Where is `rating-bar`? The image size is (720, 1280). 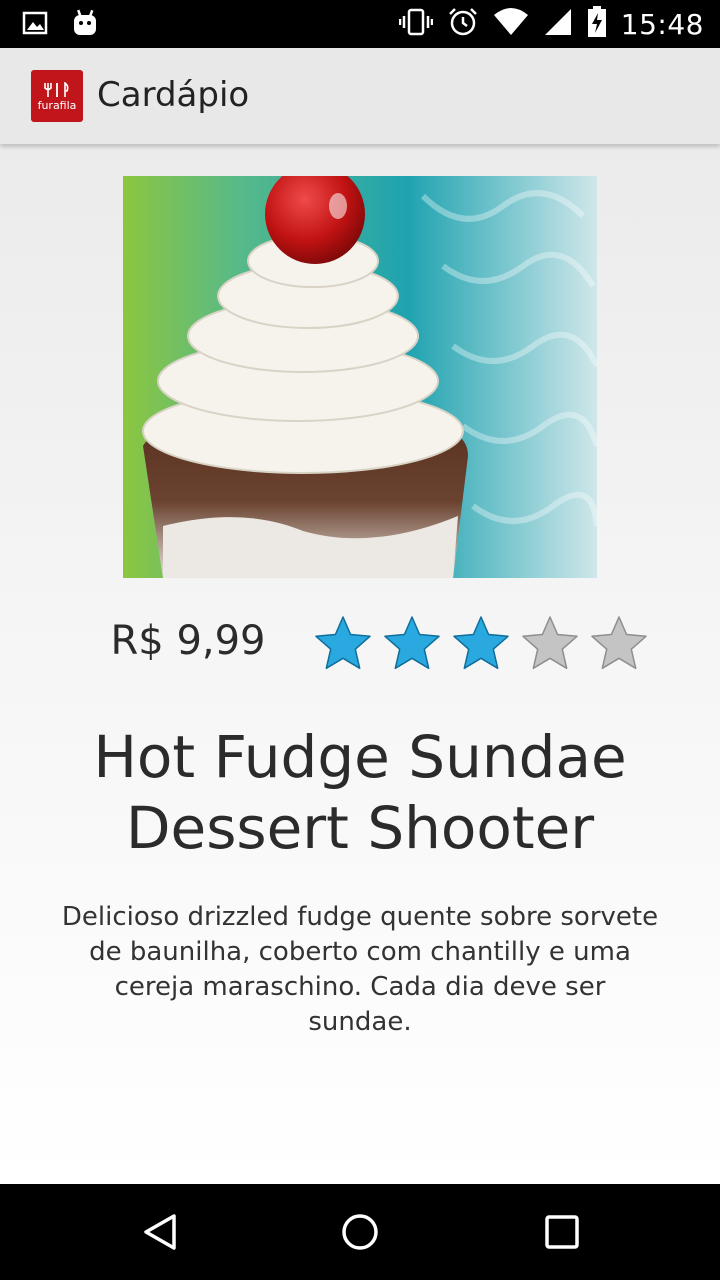 rating-bar is located at coordinates (481, 644).